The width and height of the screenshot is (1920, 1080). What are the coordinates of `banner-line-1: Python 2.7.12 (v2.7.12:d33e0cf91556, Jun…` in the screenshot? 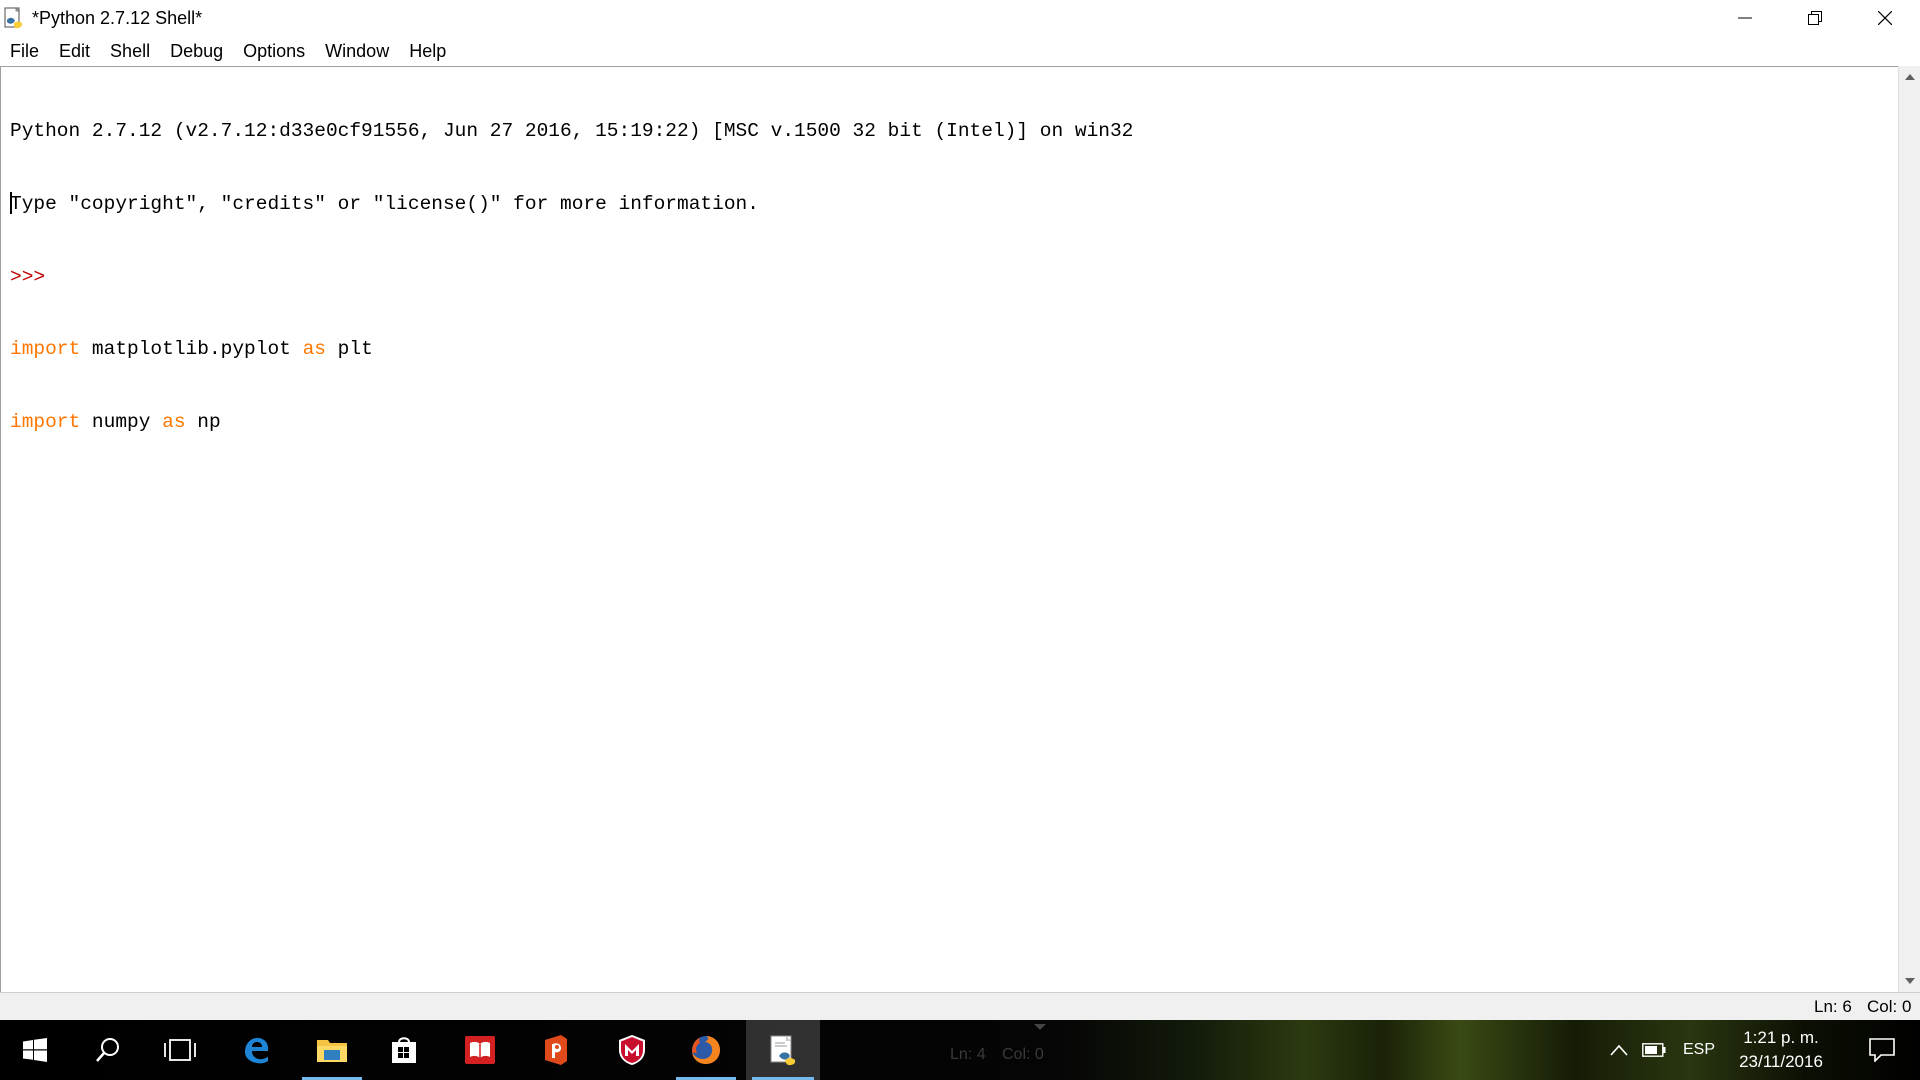 It's located at (572, 131).